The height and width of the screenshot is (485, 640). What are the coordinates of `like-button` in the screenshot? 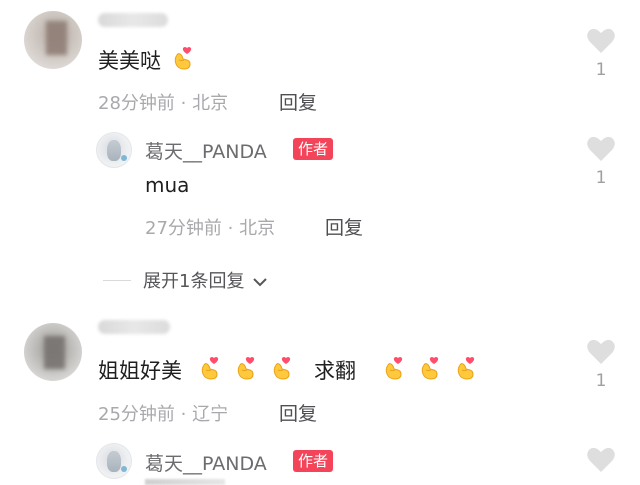 It's located at (601, 459).